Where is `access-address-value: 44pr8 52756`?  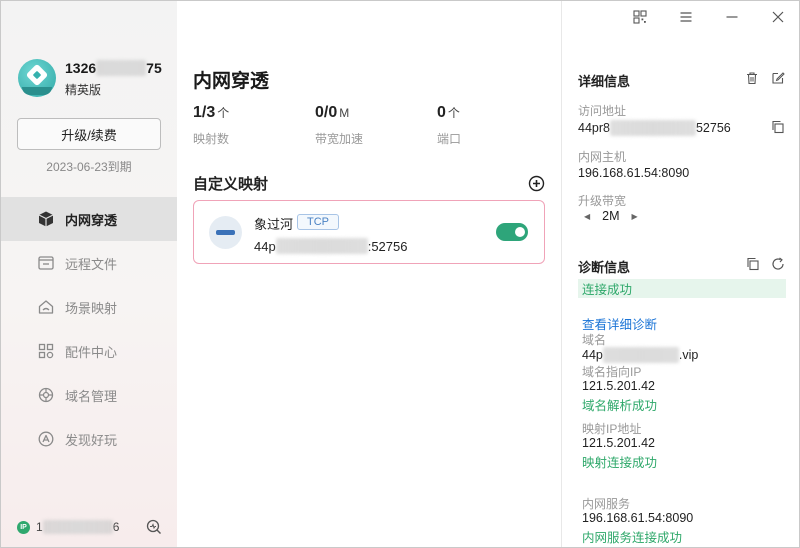 access-address-value: 44pr8 52756 is located at coordinates (654, 128).